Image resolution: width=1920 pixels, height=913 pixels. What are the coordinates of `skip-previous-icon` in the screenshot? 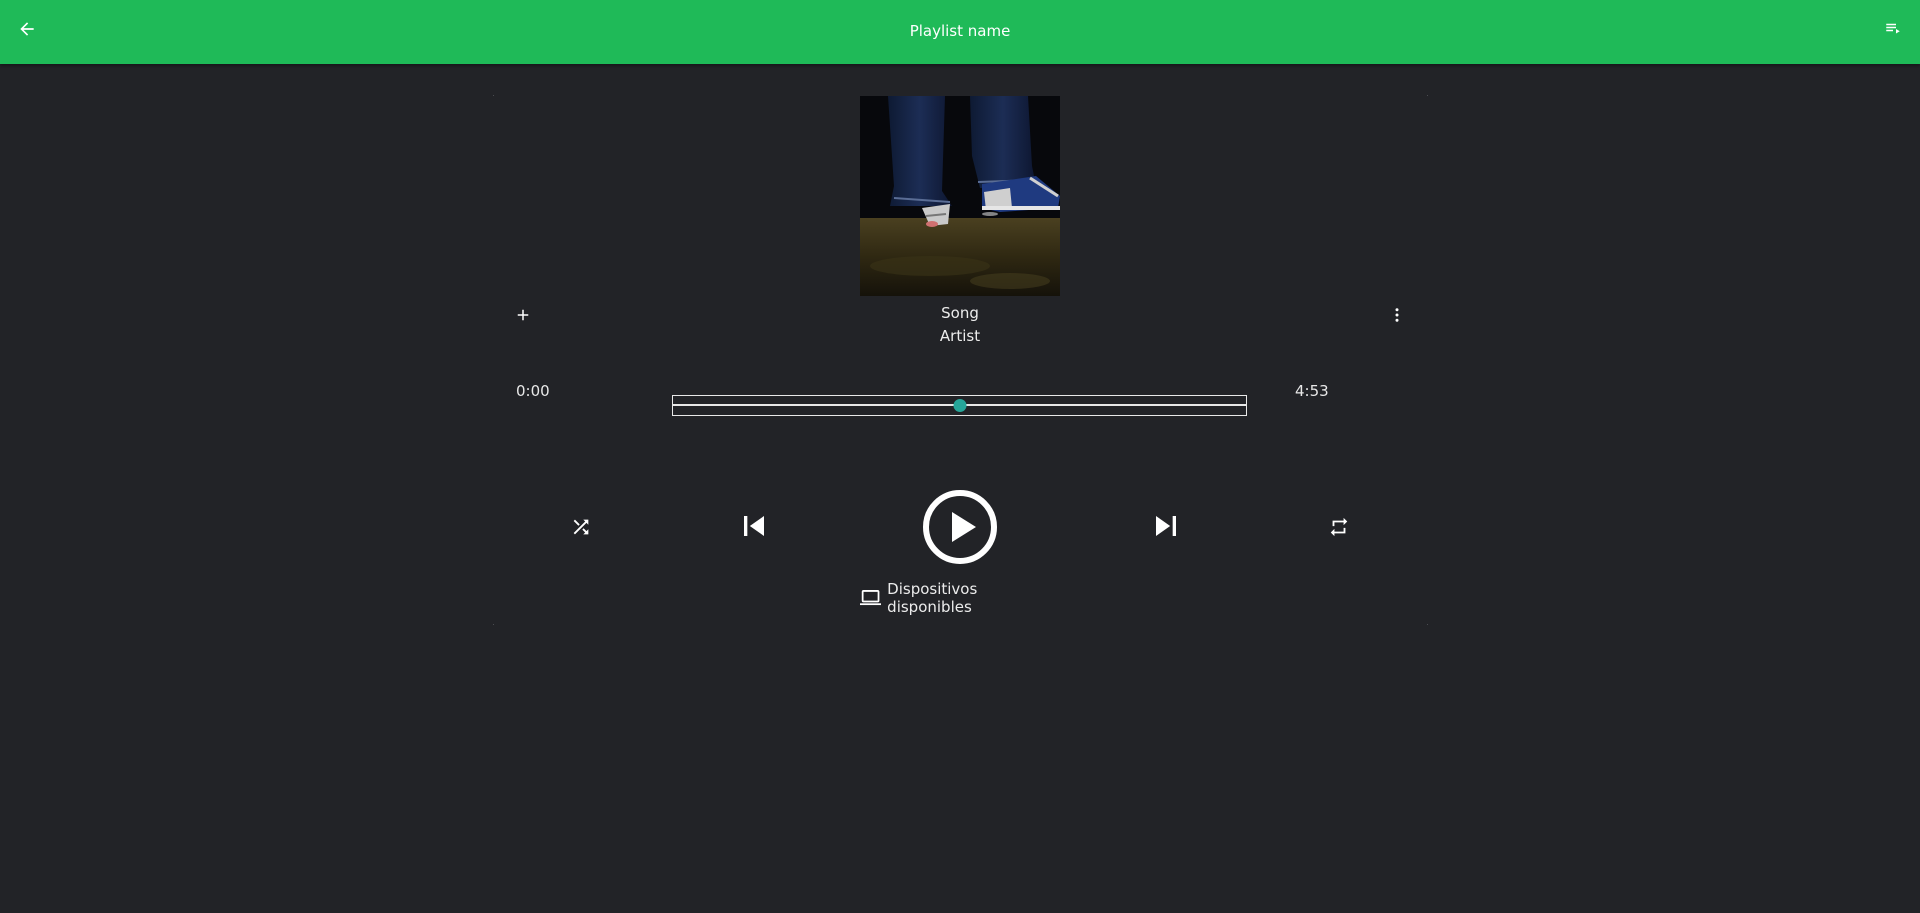 It's located at (754, 526).